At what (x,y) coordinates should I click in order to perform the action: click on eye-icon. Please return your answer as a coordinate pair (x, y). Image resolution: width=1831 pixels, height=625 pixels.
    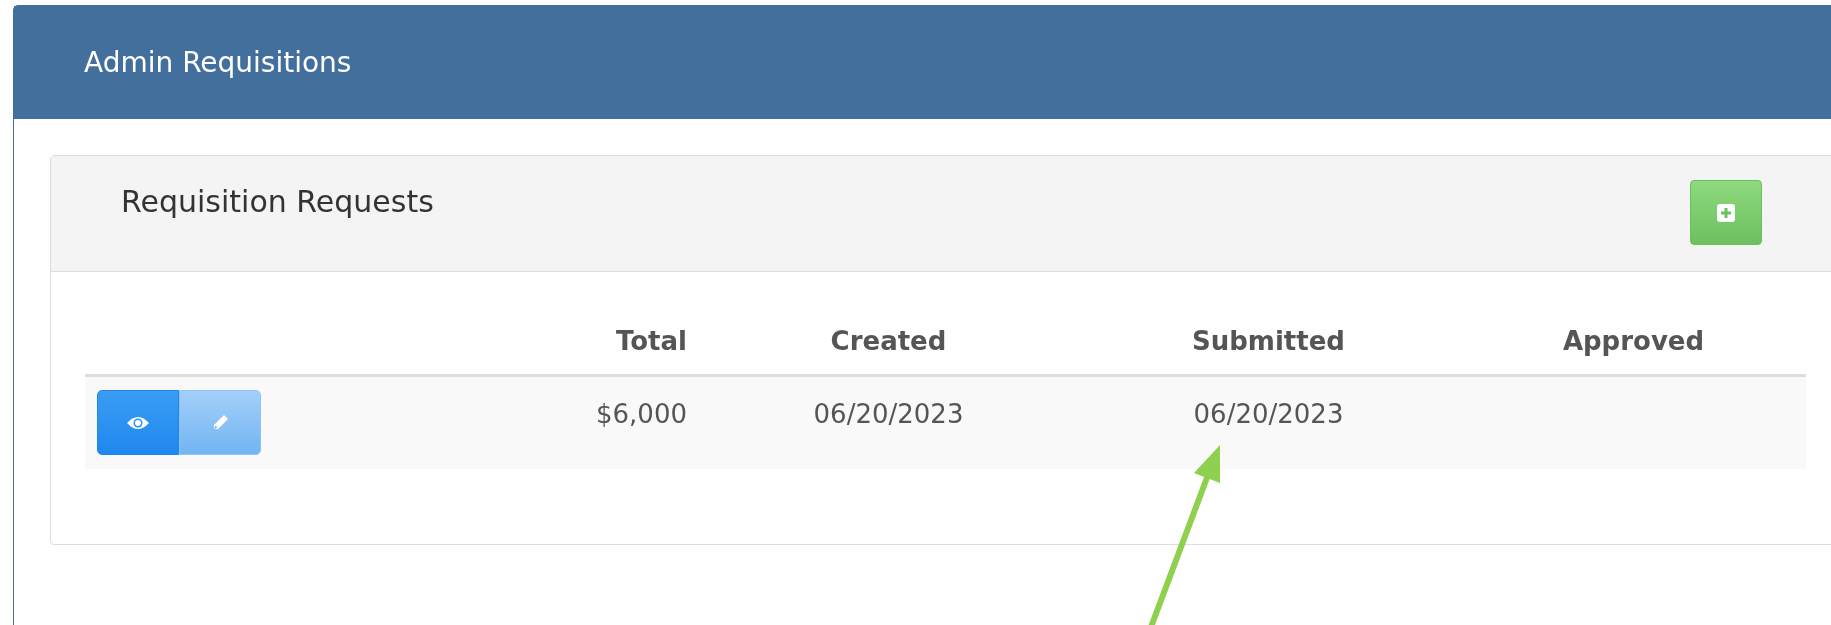
    Looking at the image, I should click on (138, 422).